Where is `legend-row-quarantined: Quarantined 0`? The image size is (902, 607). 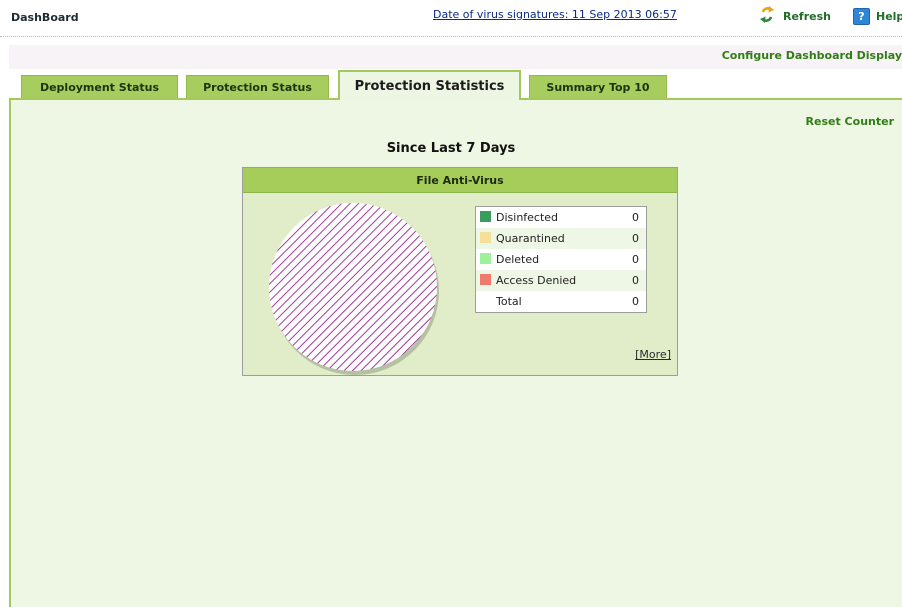 legend-row-quarantined: Quarantined 0 is located at coordinates (561, 238).